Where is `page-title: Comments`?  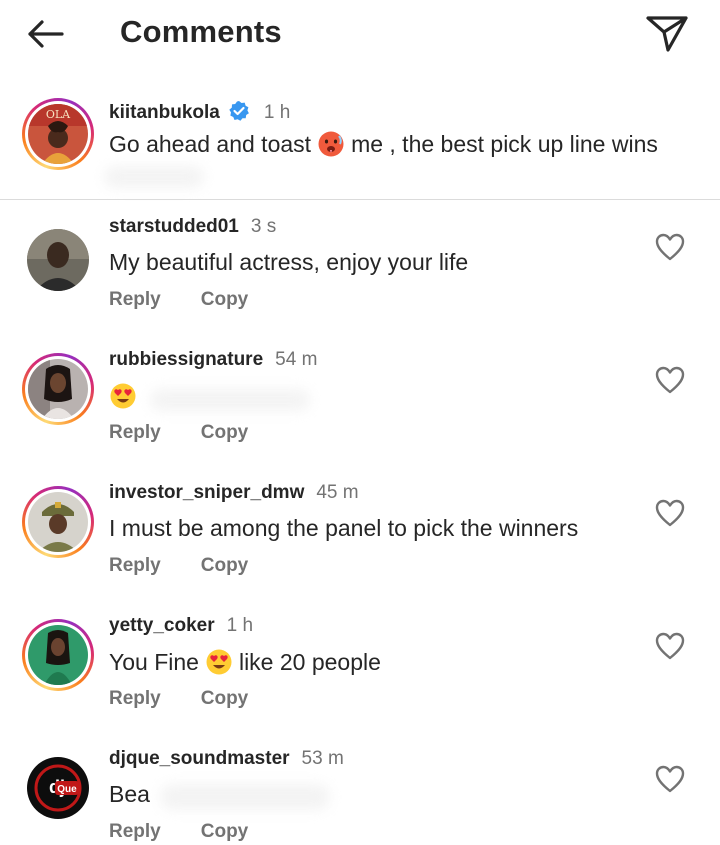
page-title: Comments is located at coordinates (201, 31).